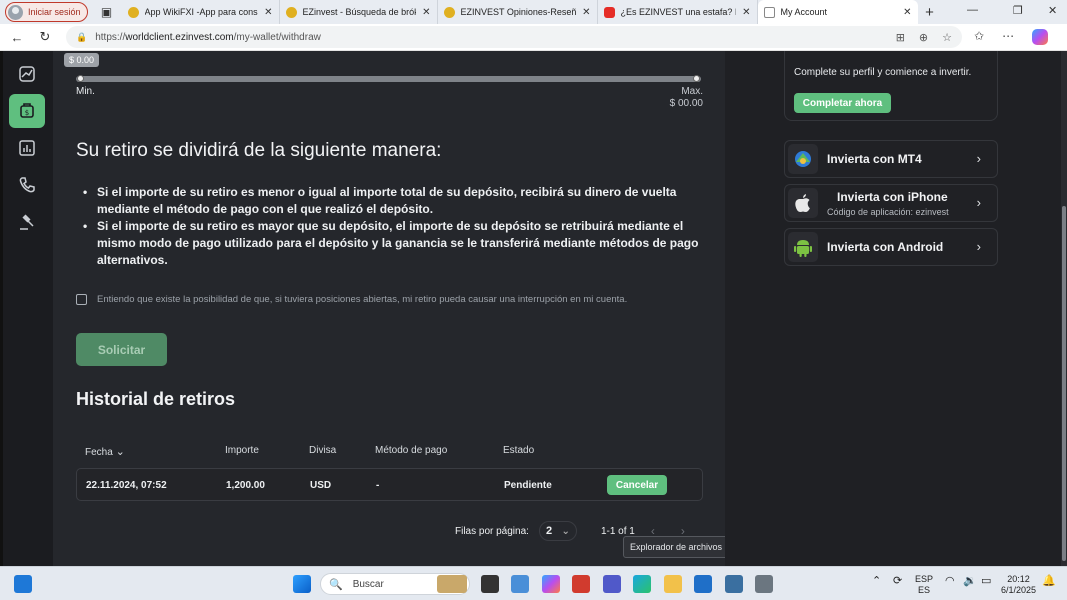 Image resolution: width=1067 pixels, height=600 pixels. What do you see at coordinates (359, 12) in the screenshot?
I see `tab-ezinvest-busqueda: EZinvest - Búsqueda de bróker c ✕` at bounding box center [359, 12].